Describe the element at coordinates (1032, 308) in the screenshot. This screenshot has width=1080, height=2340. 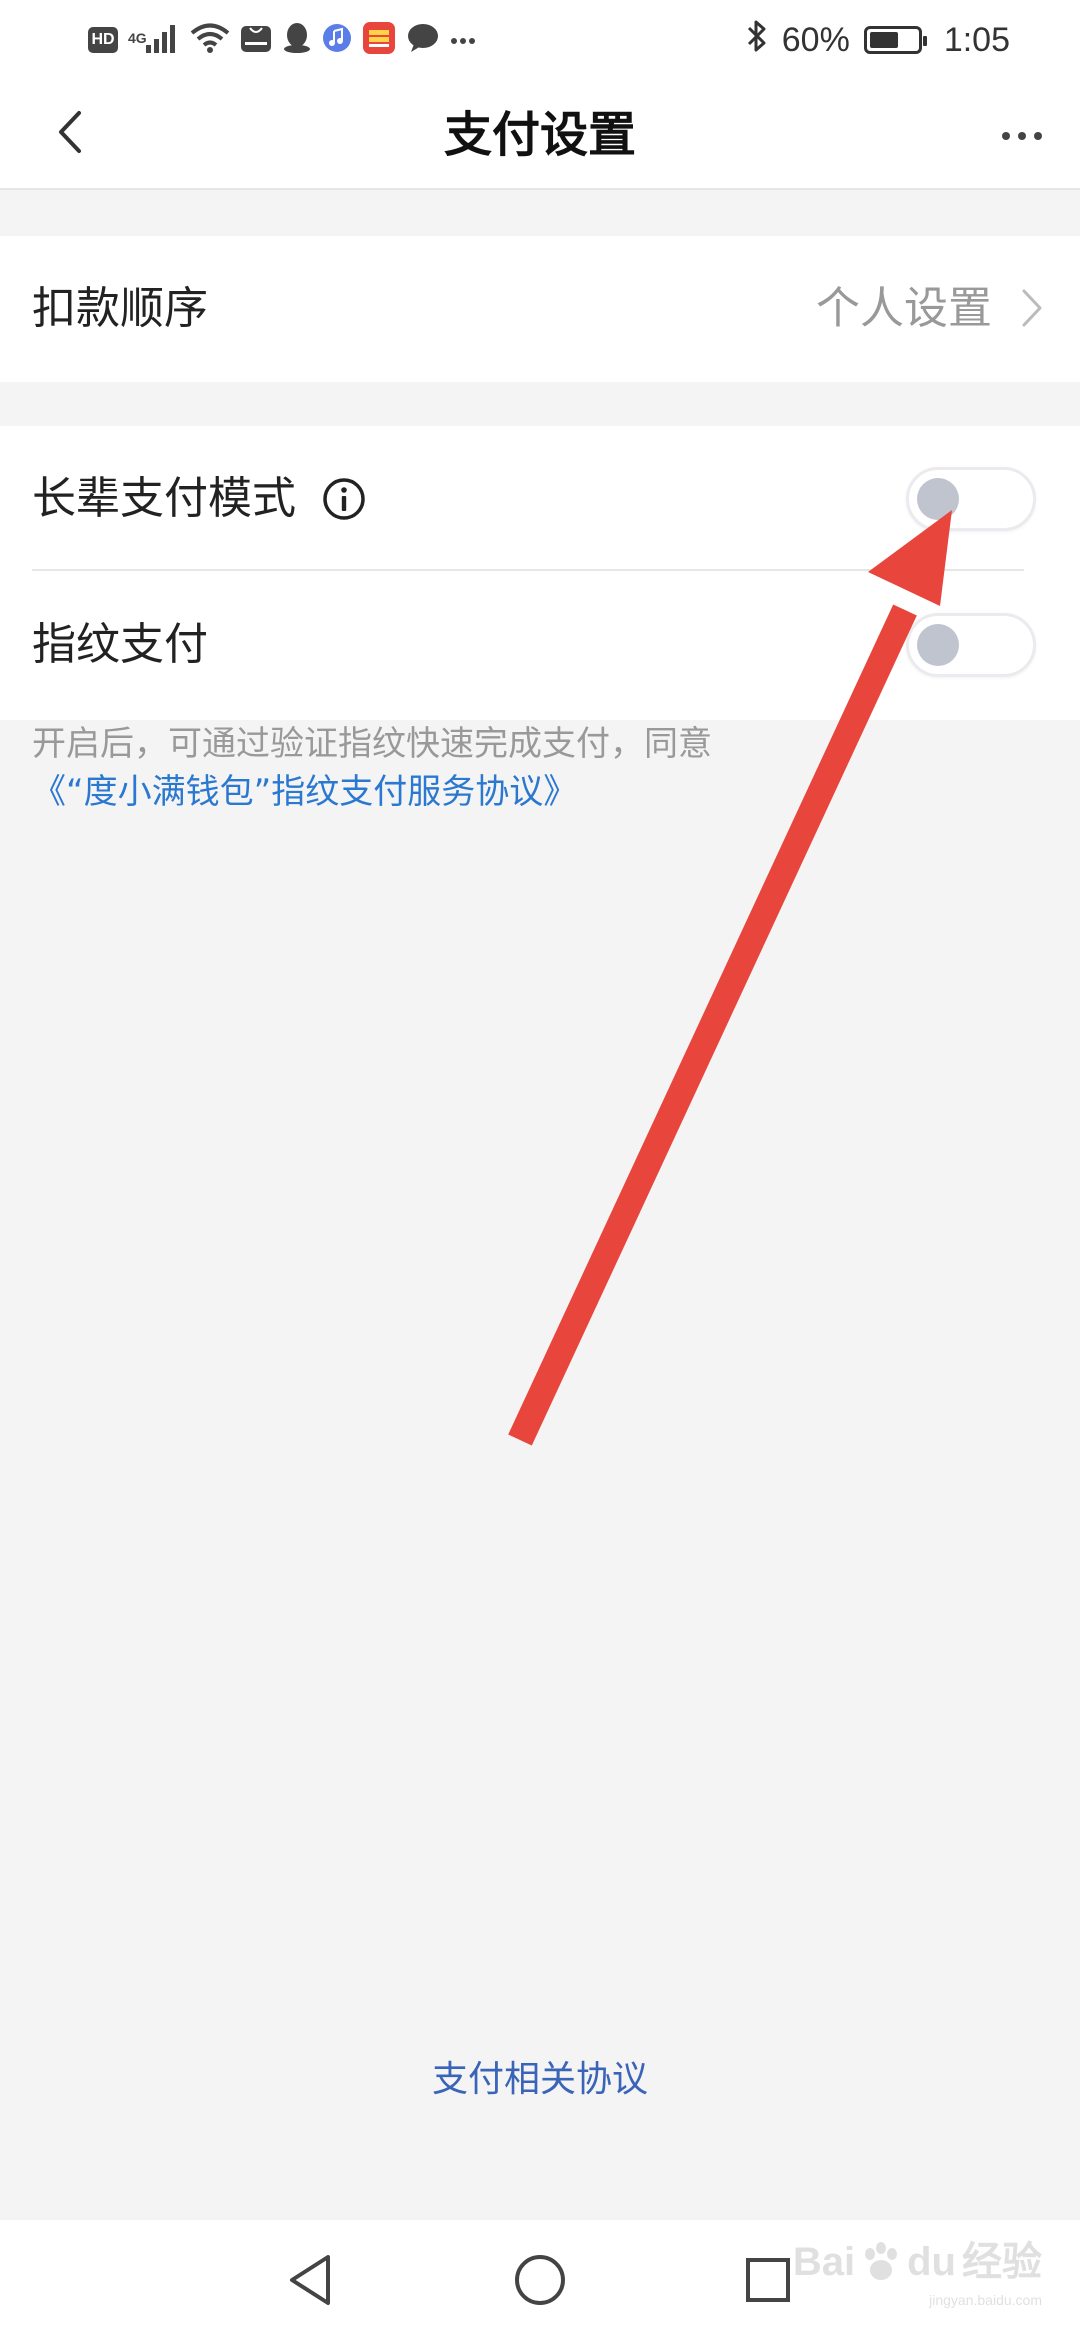
I see `chevron-right-icon` at that location.